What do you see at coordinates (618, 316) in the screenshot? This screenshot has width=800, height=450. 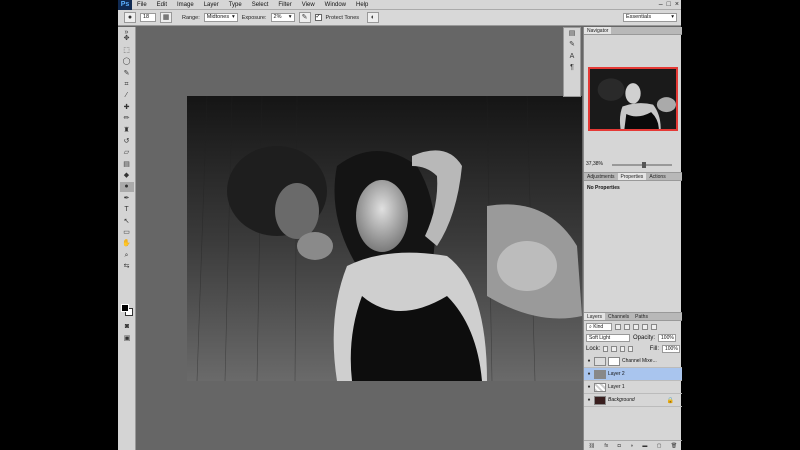 I see `tab-channels: Channels` at bounding box center [618, 316].